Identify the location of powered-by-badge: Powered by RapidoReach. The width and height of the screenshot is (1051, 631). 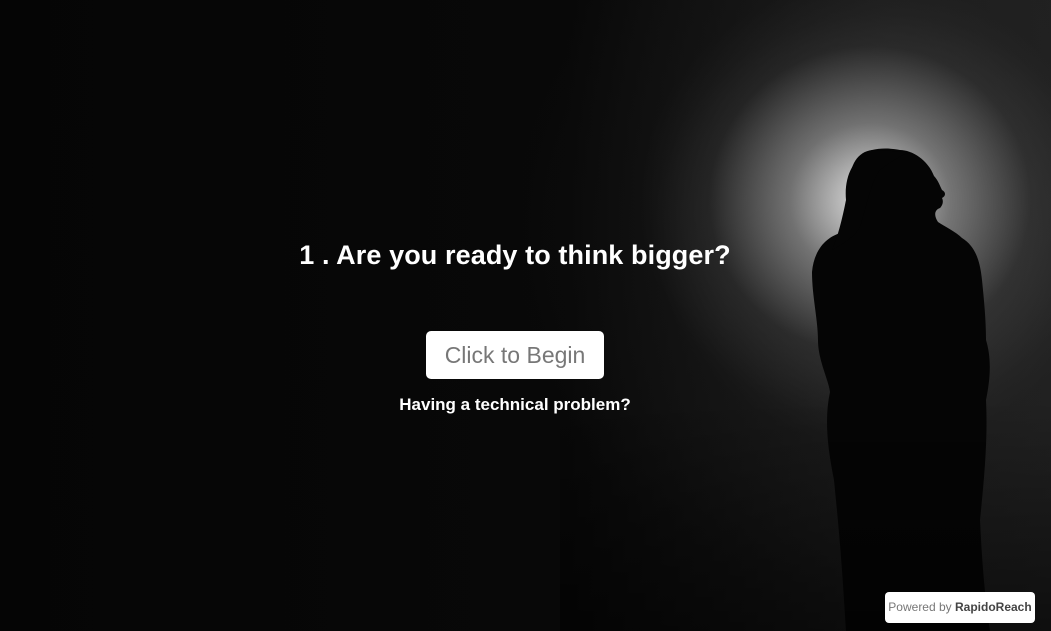
(960, 607).